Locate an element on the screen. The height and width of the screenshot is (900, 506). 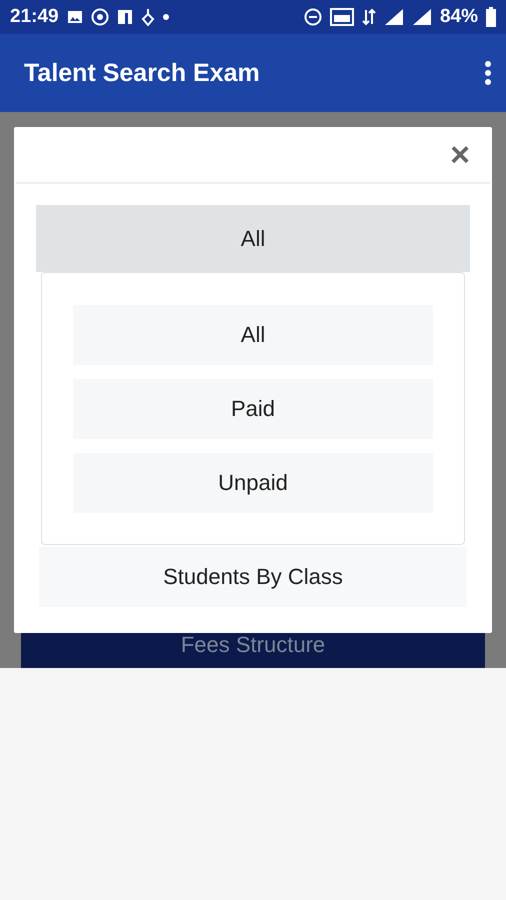
dot-icon is located at coordinates (165, 17).